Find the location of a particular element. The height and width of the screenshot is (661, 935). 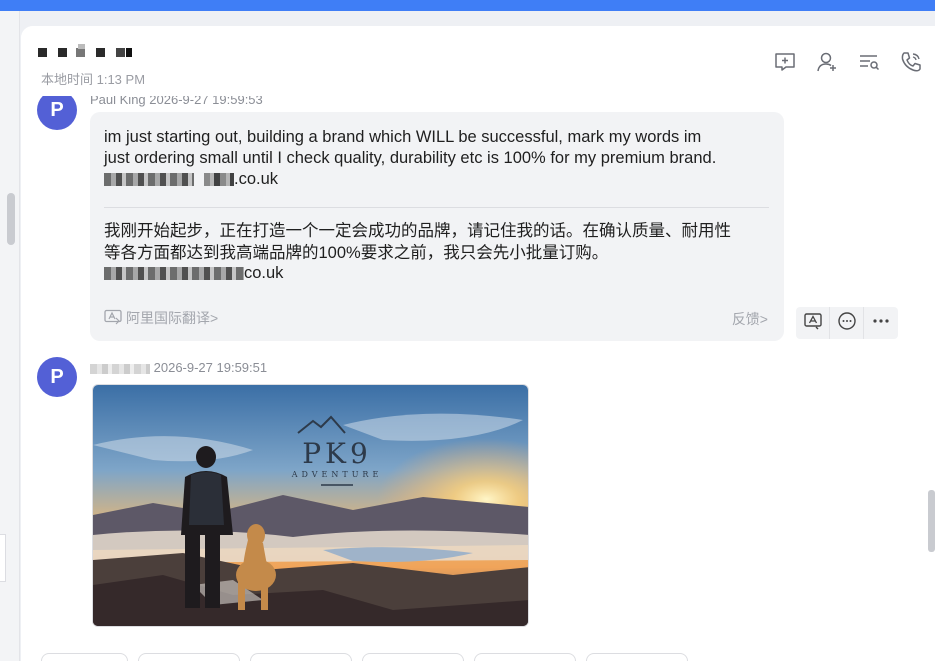

message-meta: 2026-9-27 19:59:51 is located at coordinates (178, 367).